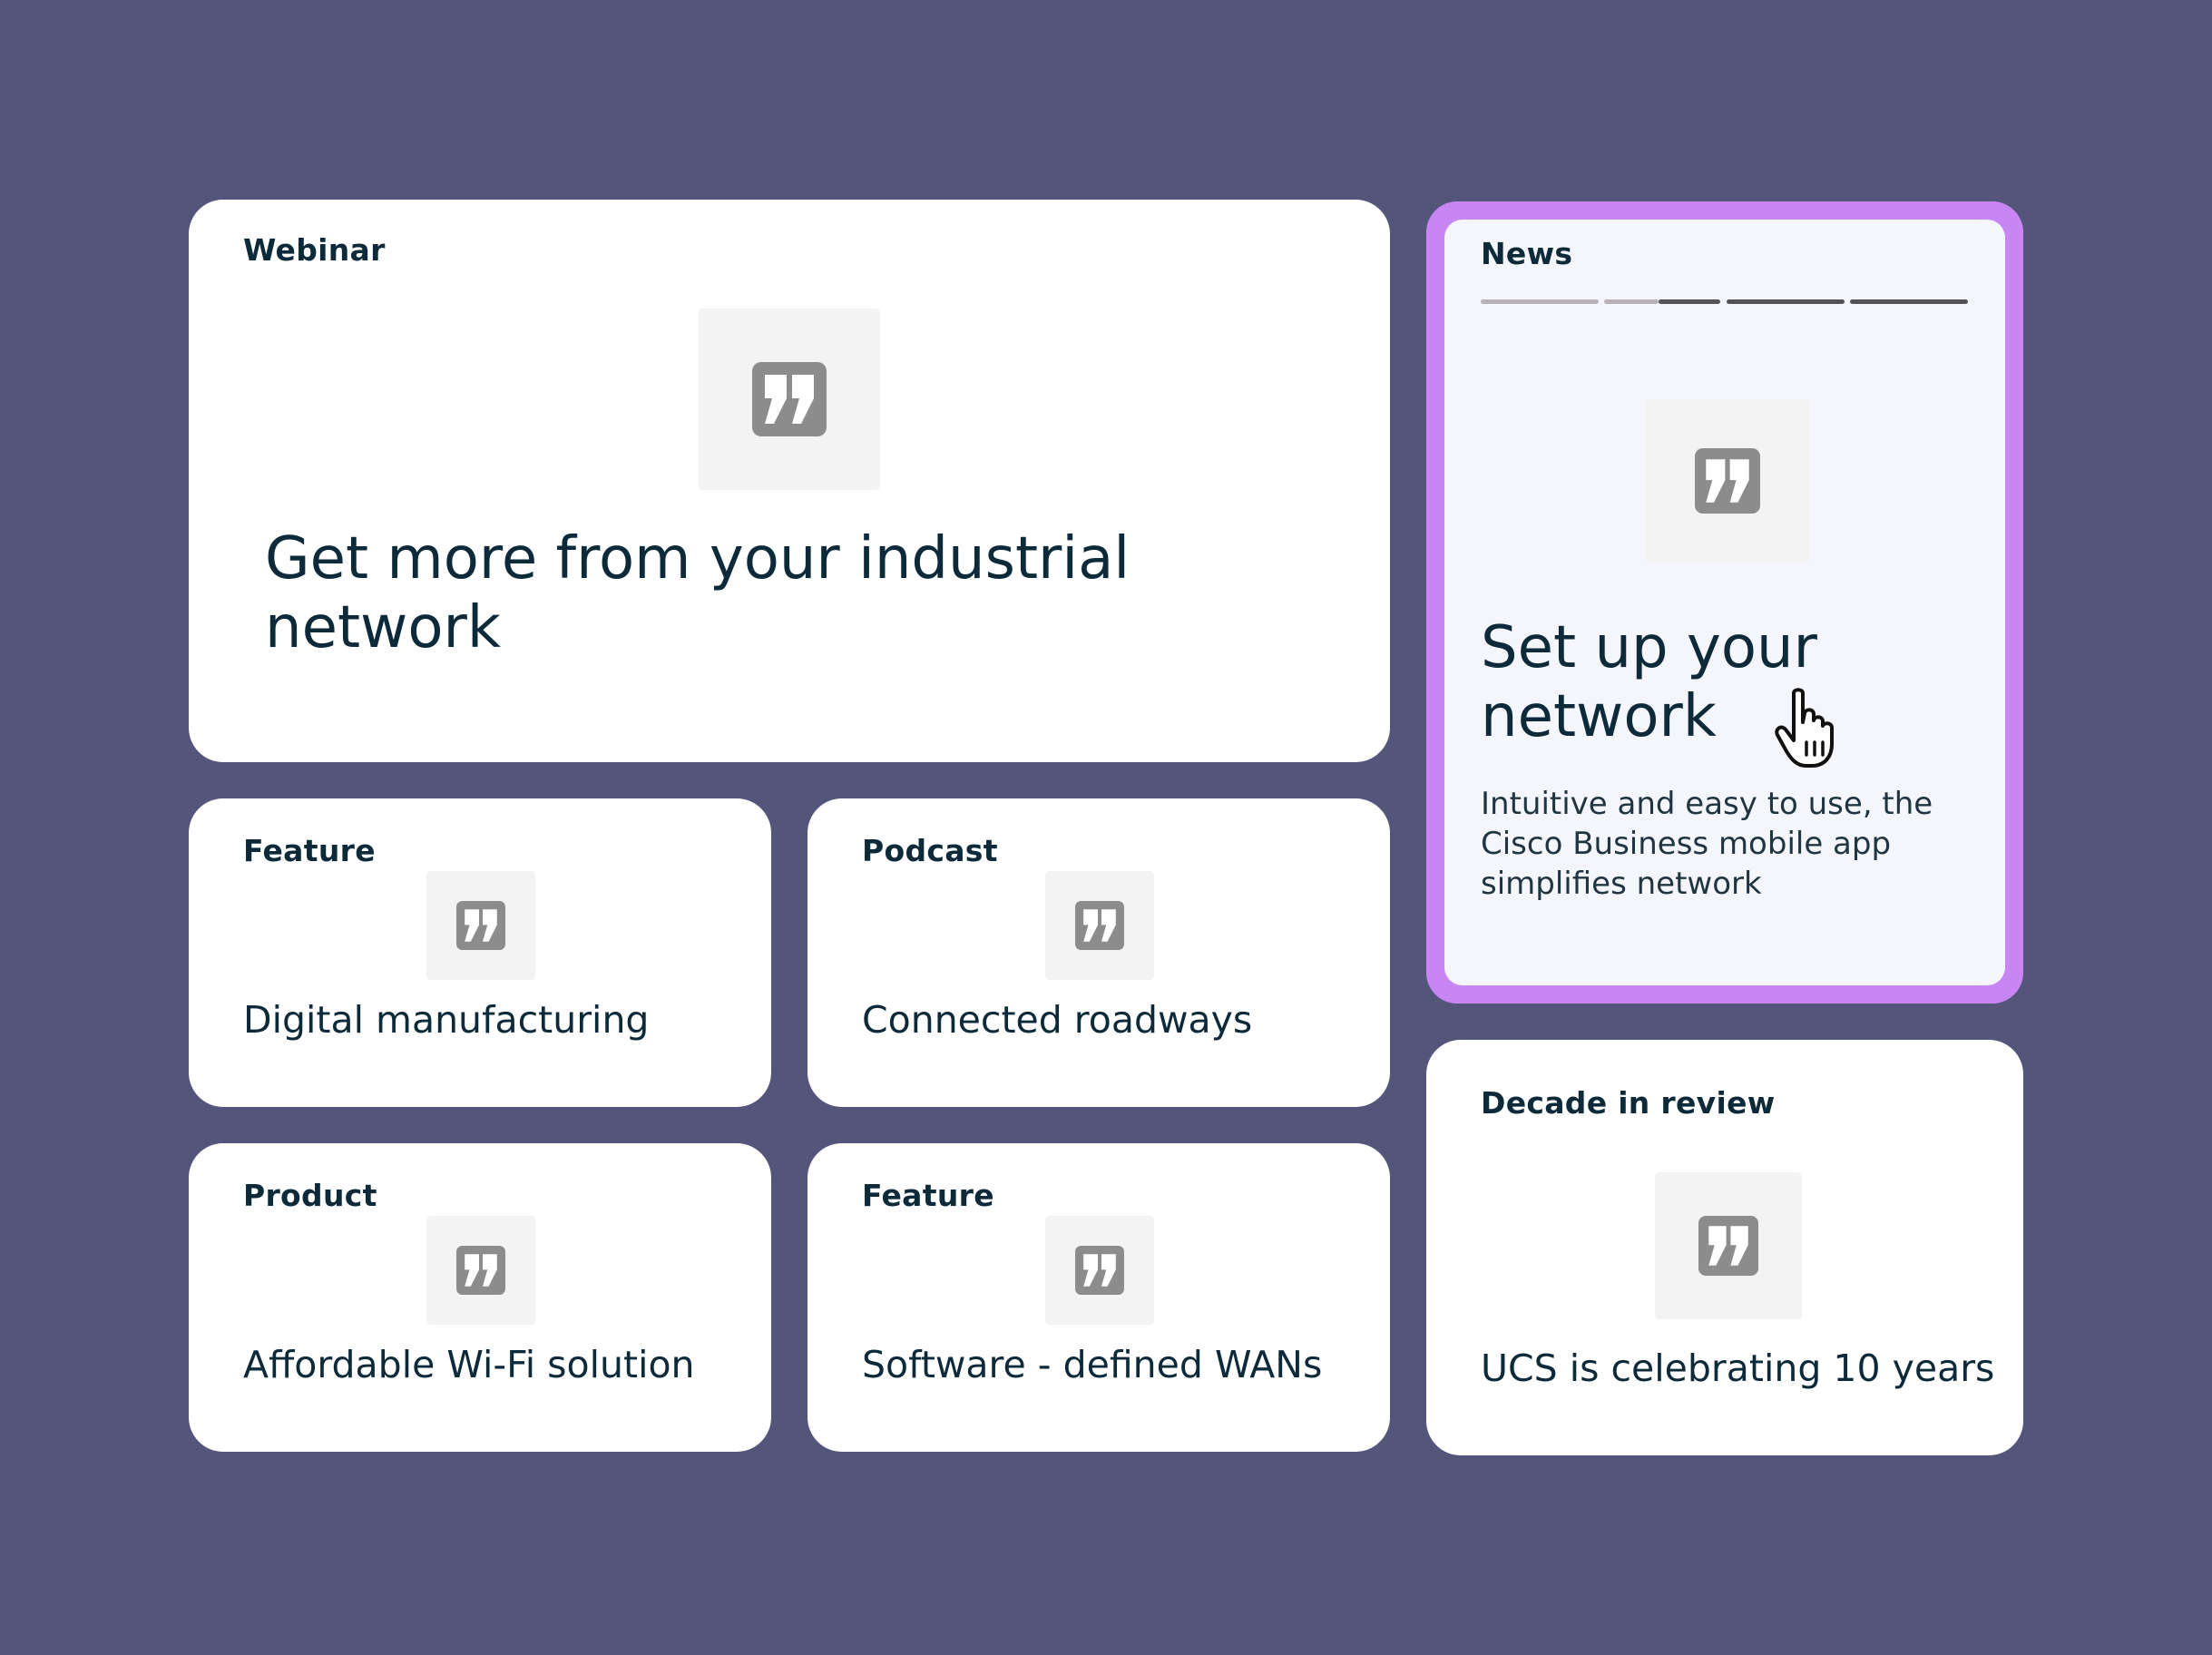  What do you see at coordinates (310, 1195) in the screenshot?
I see `card-tag: Product` at bounding box center [310, 1195].